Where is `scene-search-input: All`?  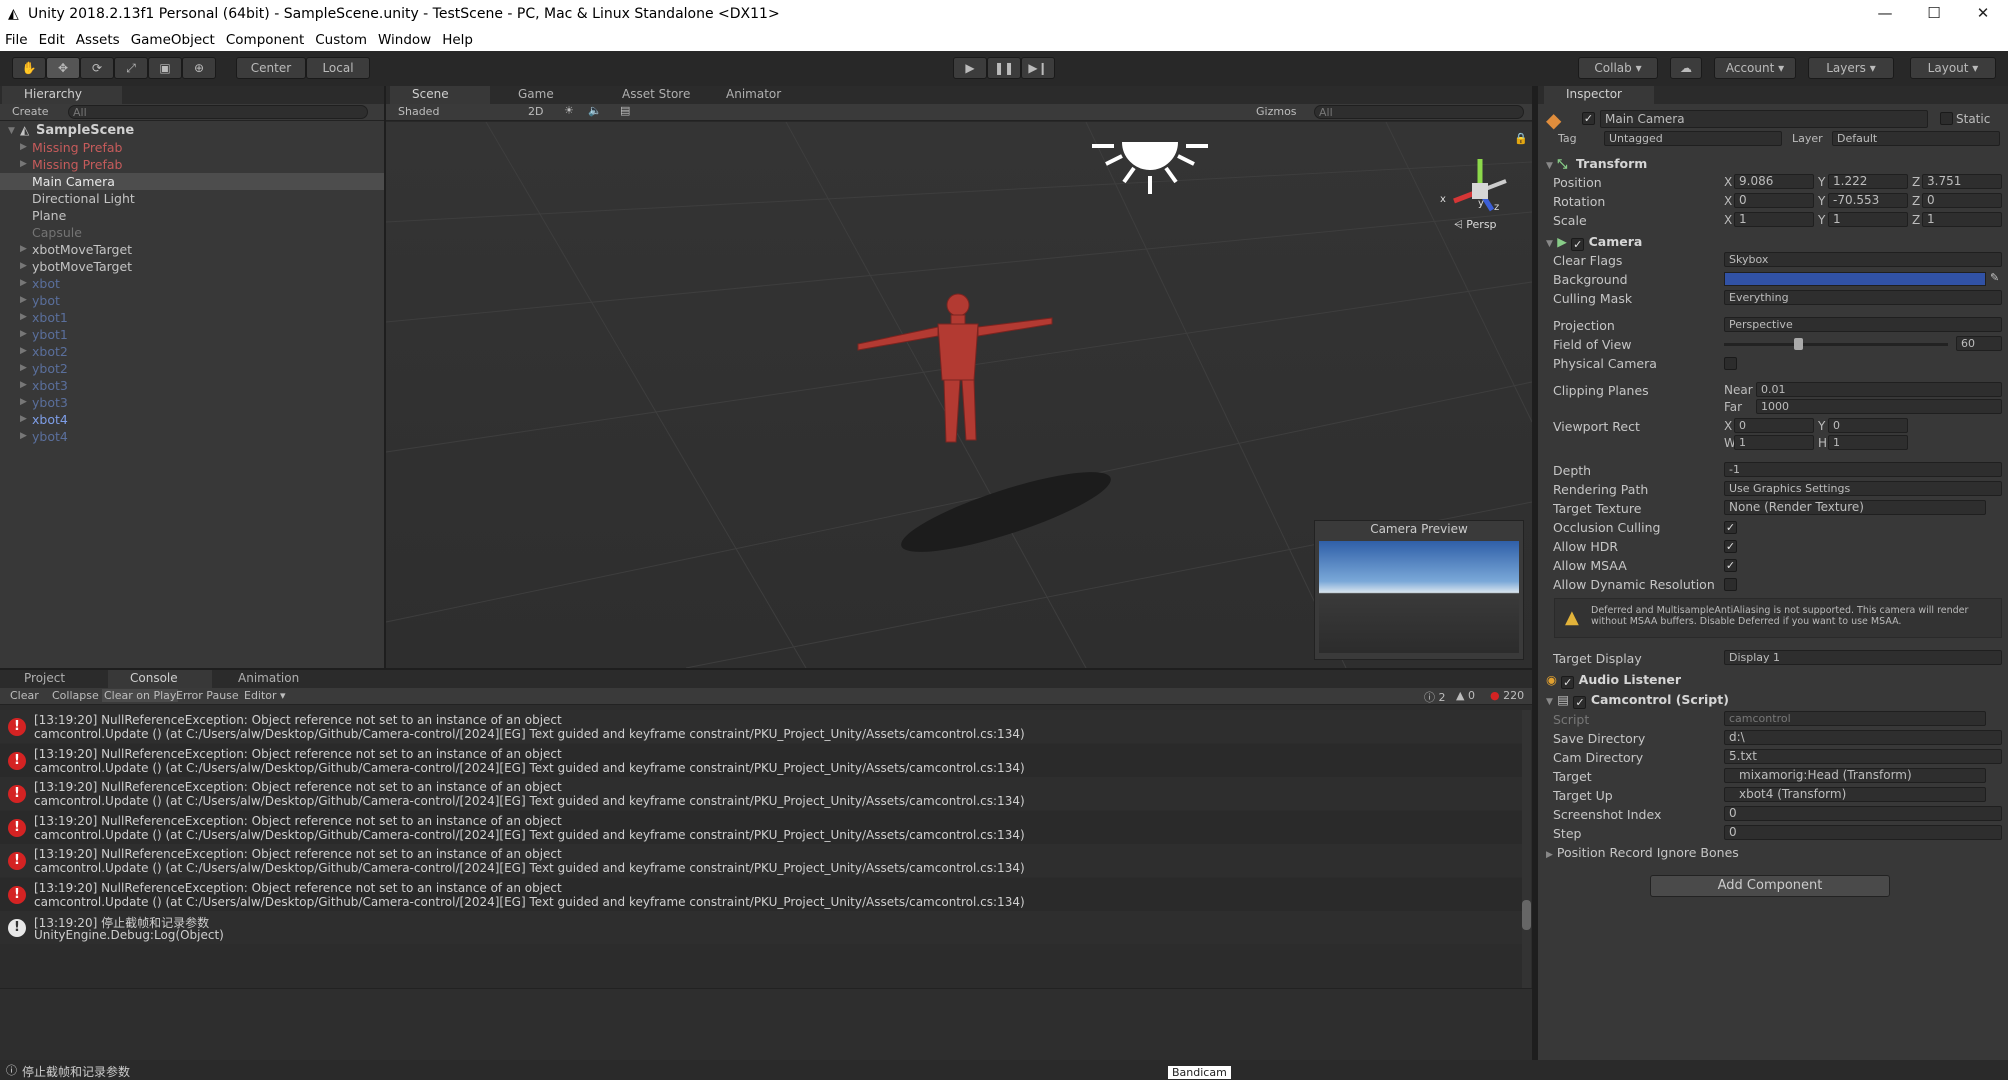 scene-search-input: All is located at coordinates (1419, 112).